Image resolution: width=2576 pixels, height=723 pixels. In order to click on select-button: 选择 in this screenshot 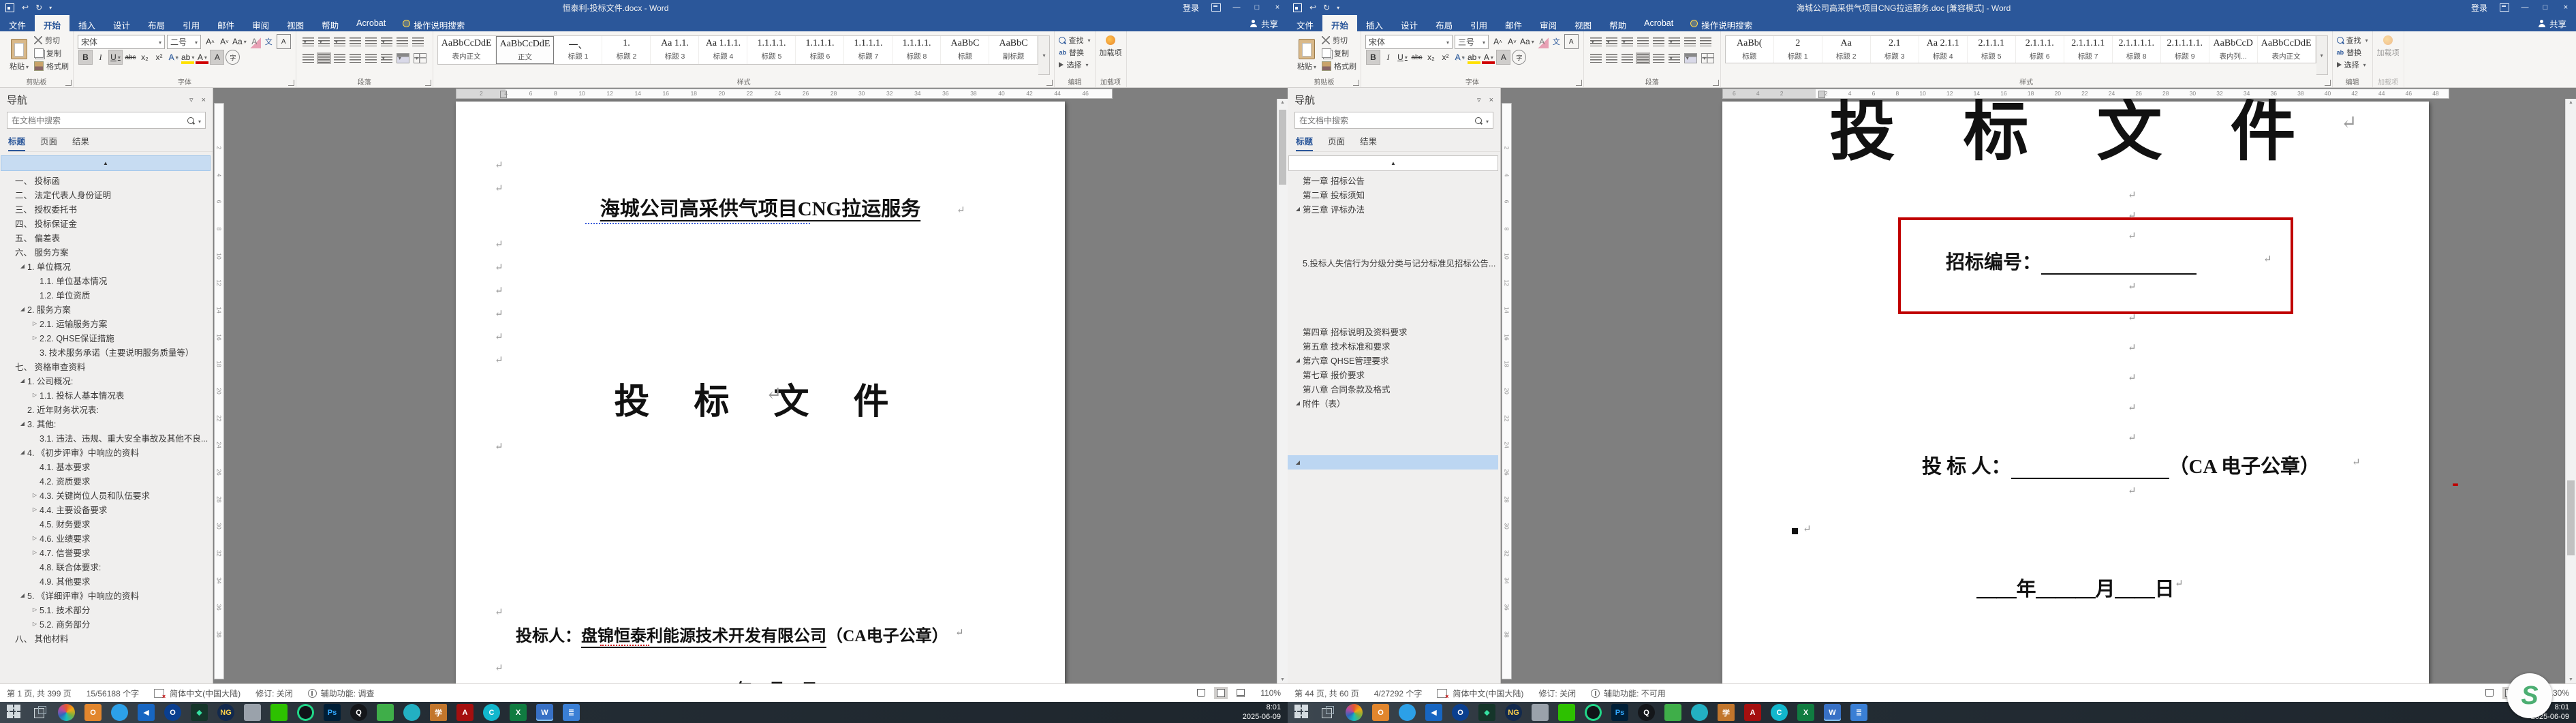, I will do `click(2352, 64)`.